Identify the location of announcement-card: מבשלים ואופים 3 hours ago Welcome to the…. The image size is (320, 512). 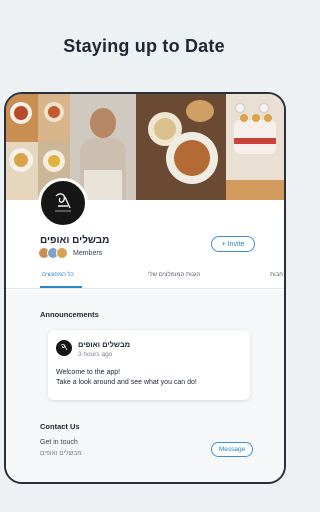
(149, 365).